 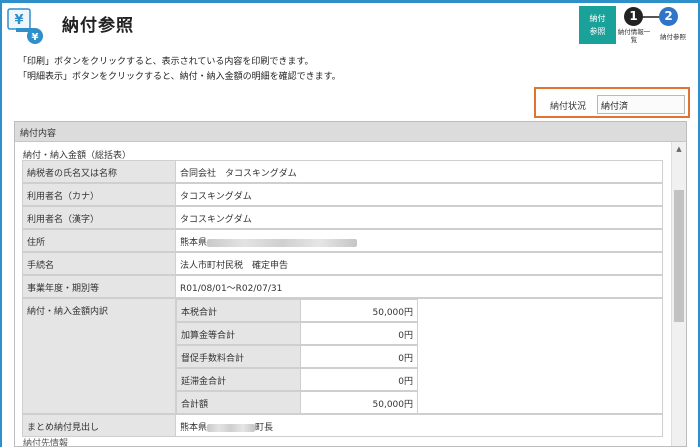 What do you see at coordinates (238, 356) in the screenshot?
I see `breakdown-item-label: 督促手数料合計` at bounding box center [238, 356].